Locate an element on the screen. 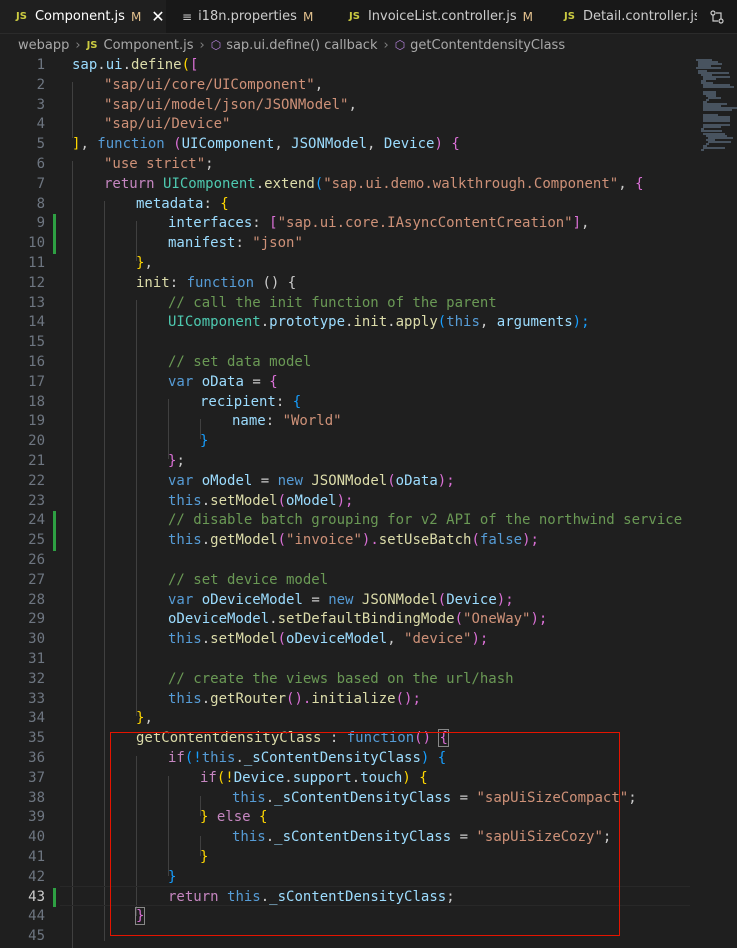  minimap is located at coordinates (713, 502).